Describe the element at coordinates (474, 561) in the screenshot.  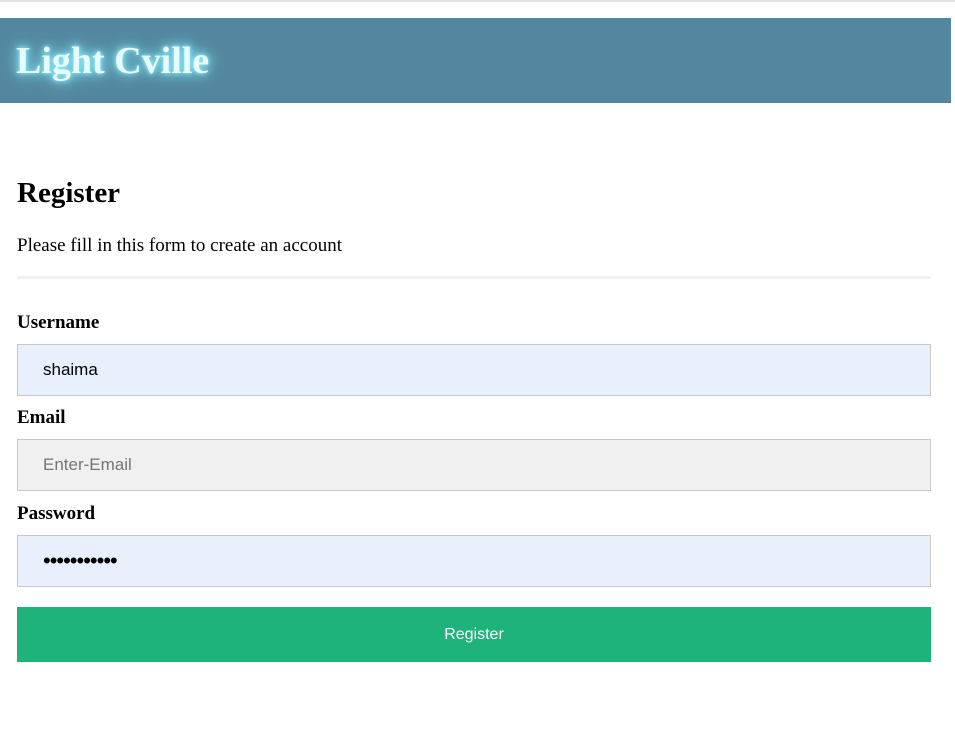
I see `password-input: •••••••••••` at that location.